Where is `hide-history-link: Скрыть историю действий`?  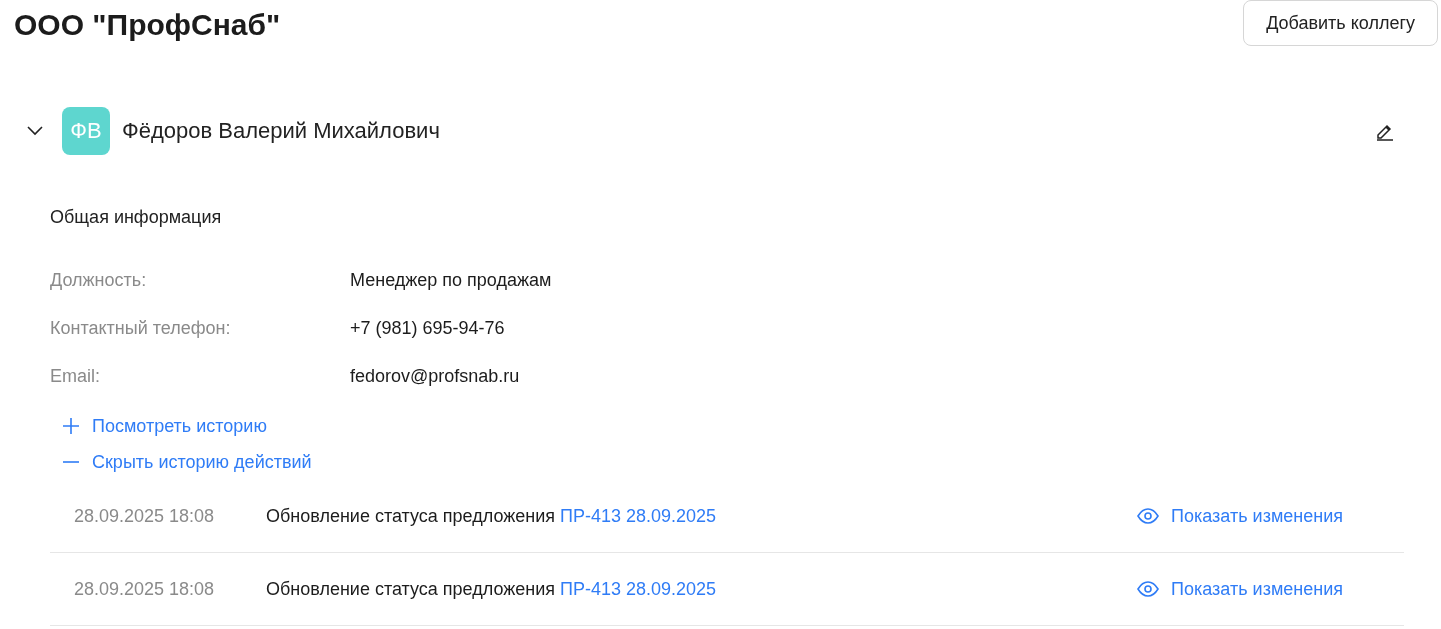
hide-history-link: Скрыть историю действий is located at coordinates (187, 462).